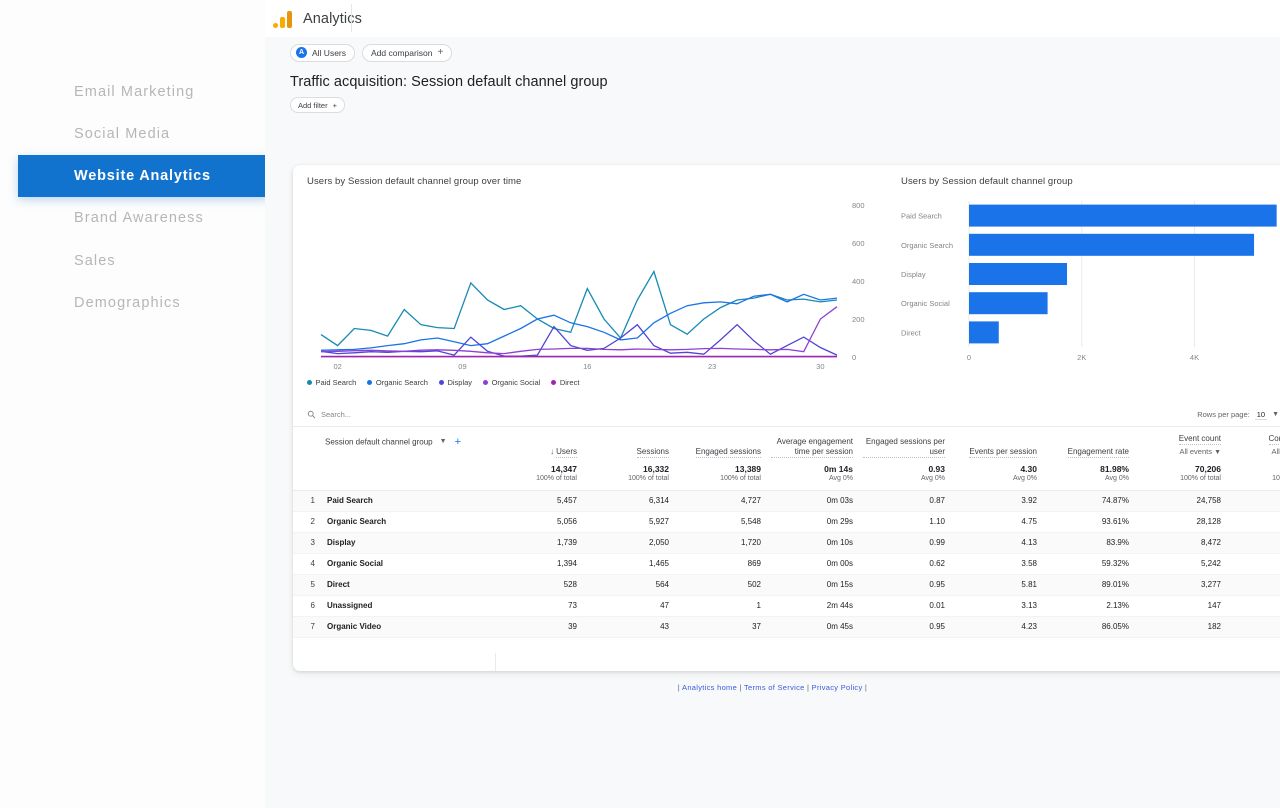 The height and width of the screenshot is (808, 1280). What do you see at coordinates (909, 476) in the screenshot?
I see `total-value: 0.93 Avg 0%` at bounding box center [909, 476].